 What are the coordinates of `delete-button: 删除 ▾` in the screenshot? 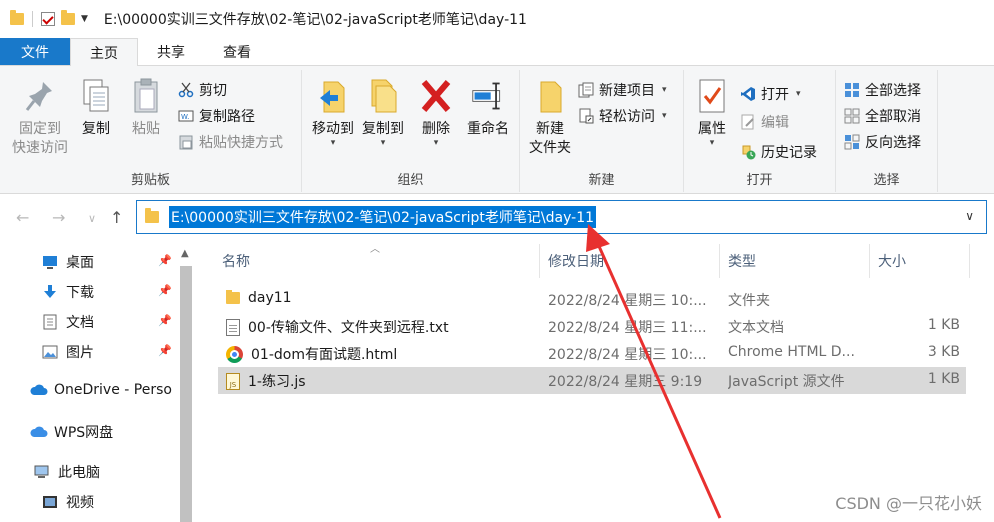 It's located at (436, 112).